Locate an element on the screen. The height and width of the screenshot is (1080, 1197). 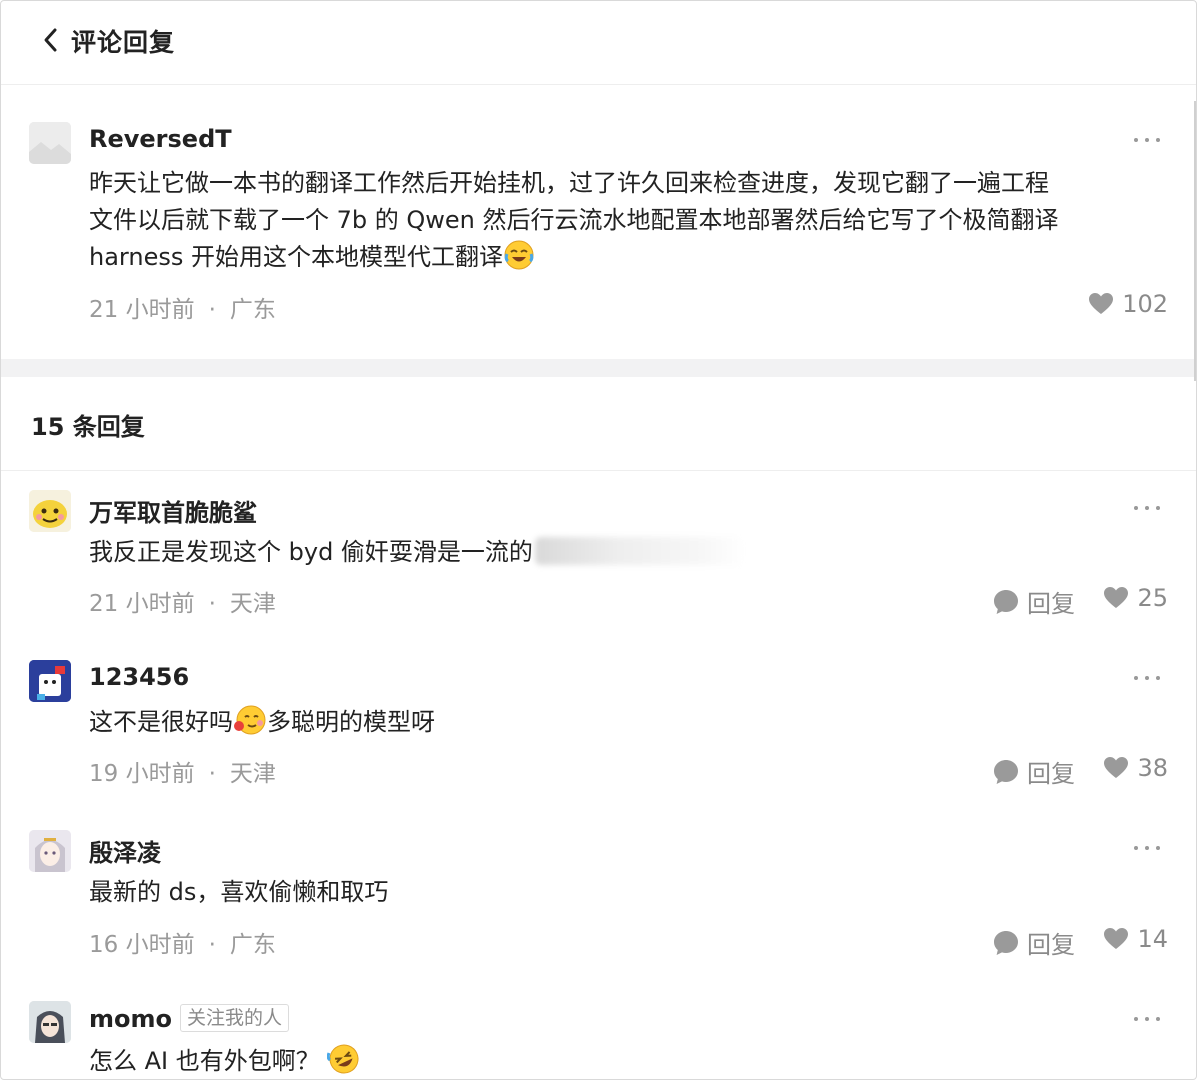
comment-line-text: harness 开始用这个本地模型代工翻译 is located at coordinates (296, 257).